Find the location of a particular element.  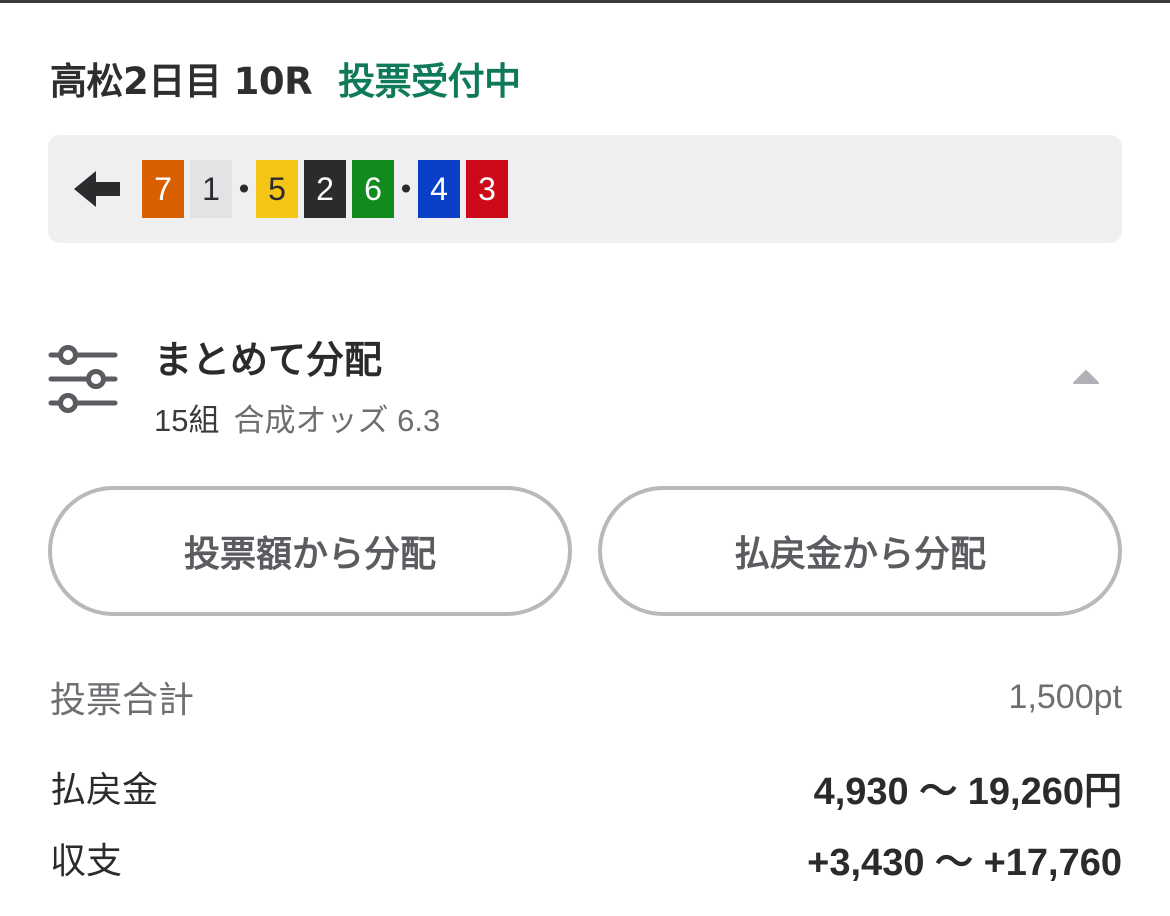

boat-number-7: 7 is located at coordinates (163, 189).